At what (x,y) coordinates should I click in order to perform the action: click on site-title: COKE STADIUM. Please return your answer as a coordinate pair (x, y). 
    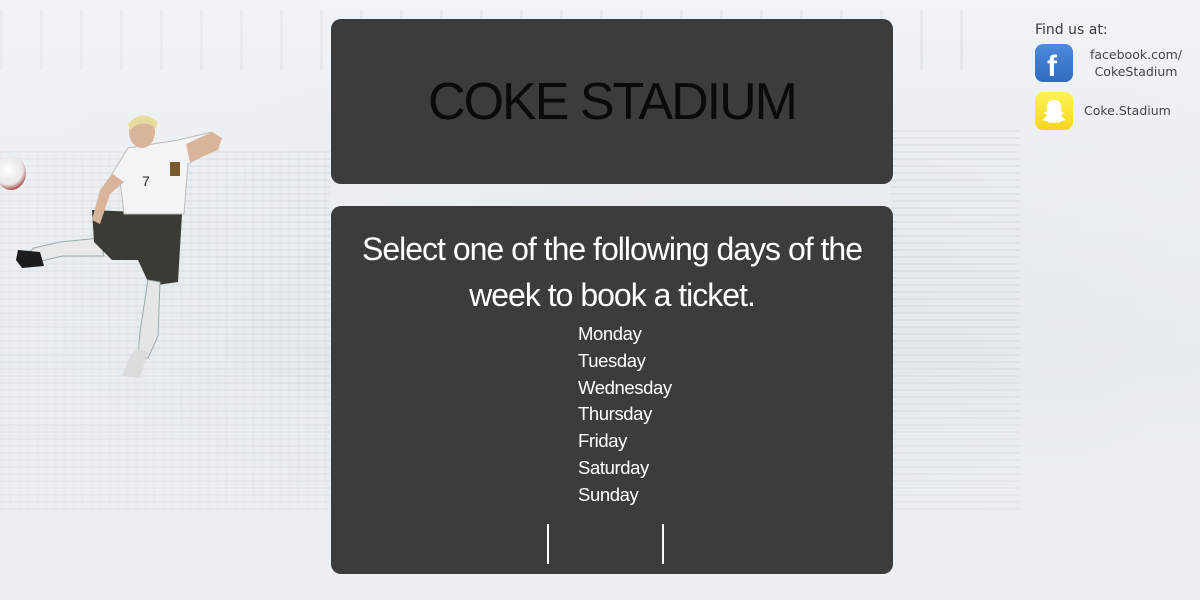
    Looking at the image, I should click on (613, 102).